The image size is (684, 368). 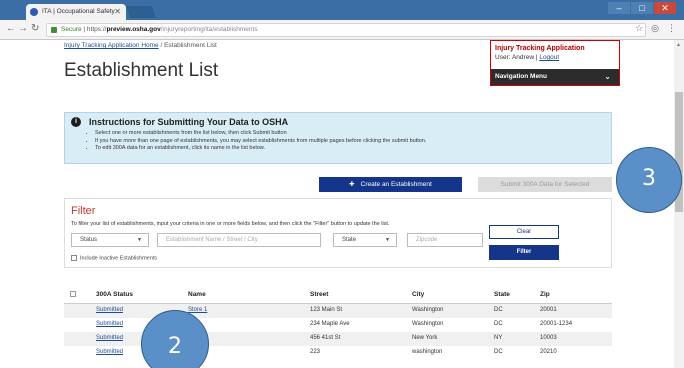 What do you see at coordinates (540, 48) in the screenshot?
I see `app-title: Injury Tracking Application` at bounding box center [540, 48].